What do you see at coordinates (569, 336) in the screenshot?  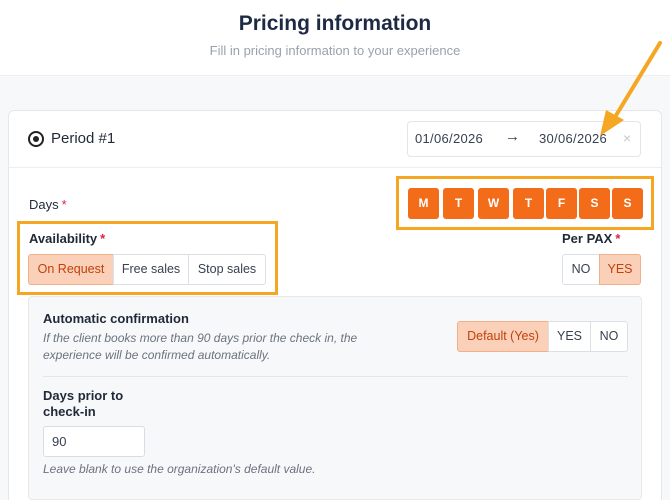 I see `auto-confirm-yes-button: YES` at bounding box center [569, 336].